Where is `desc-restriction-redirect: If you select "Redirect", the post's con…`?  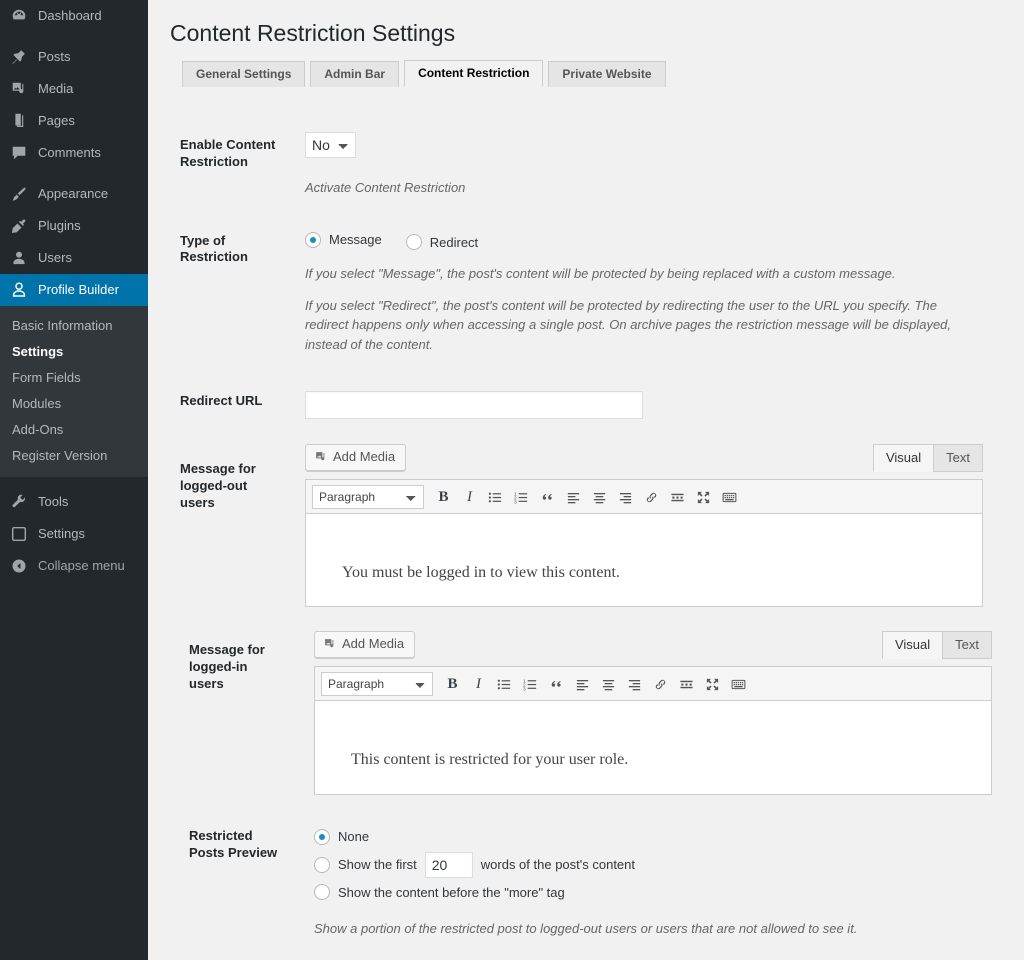 desc-restriction-redirect: If you select "Redirect", the post's con… is located at coordinates (628, 324).